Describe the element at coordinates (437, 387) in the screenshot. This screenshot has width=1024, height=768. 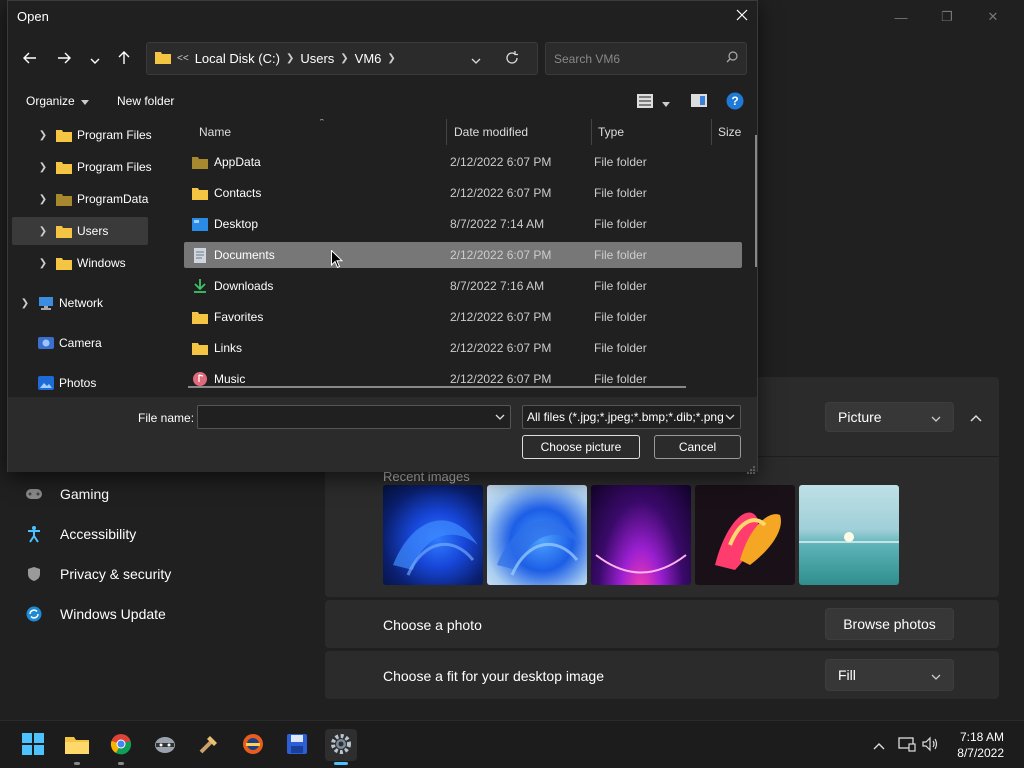
I see `file-list-horizontal-scrollbar` at that location.